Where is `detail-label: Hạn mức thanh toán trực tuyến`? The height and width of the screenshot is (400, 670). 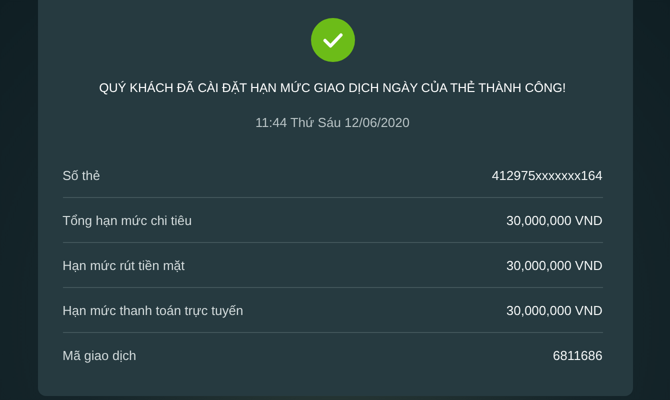 detail-label: Hạn mức thanh toán trực tuyến is located at coordinates (153, 310).